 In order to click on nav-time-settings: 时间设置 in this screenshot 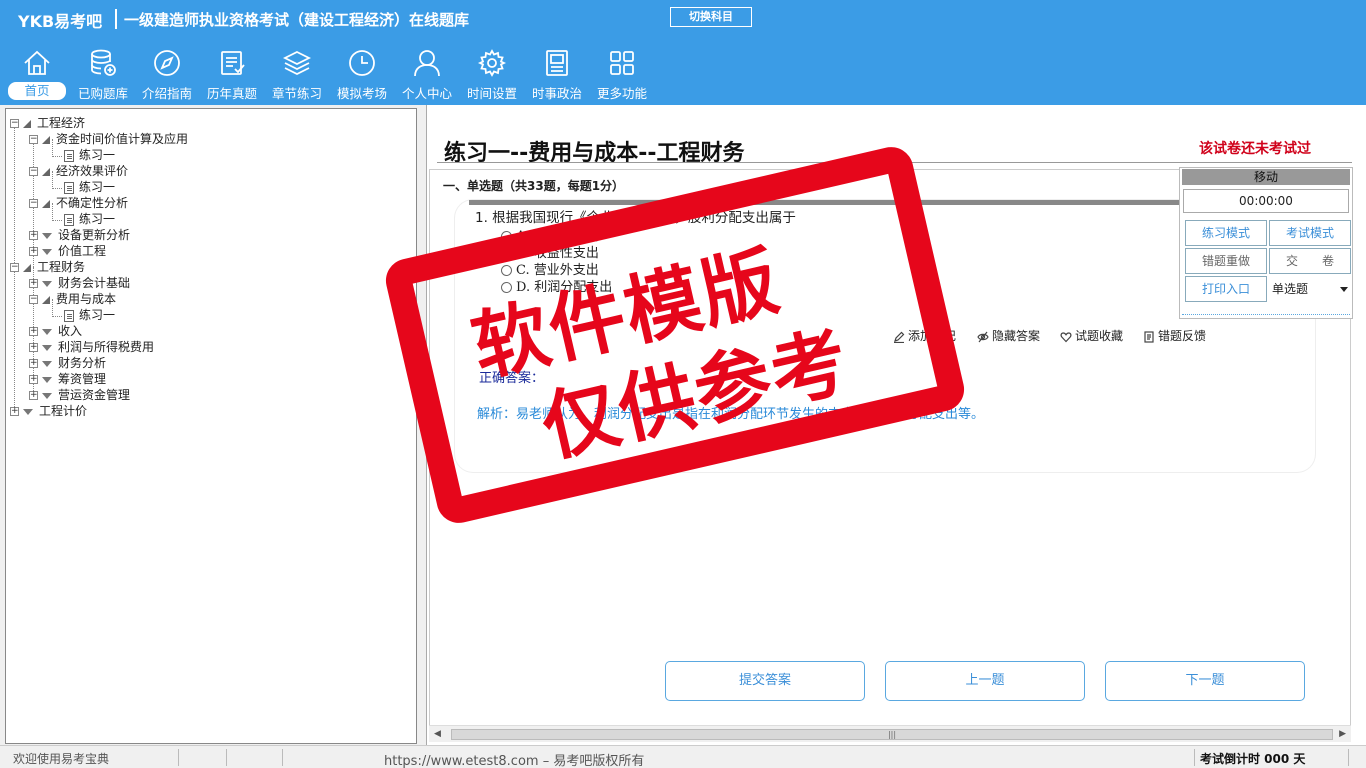, I will do `click(492, 76)`.